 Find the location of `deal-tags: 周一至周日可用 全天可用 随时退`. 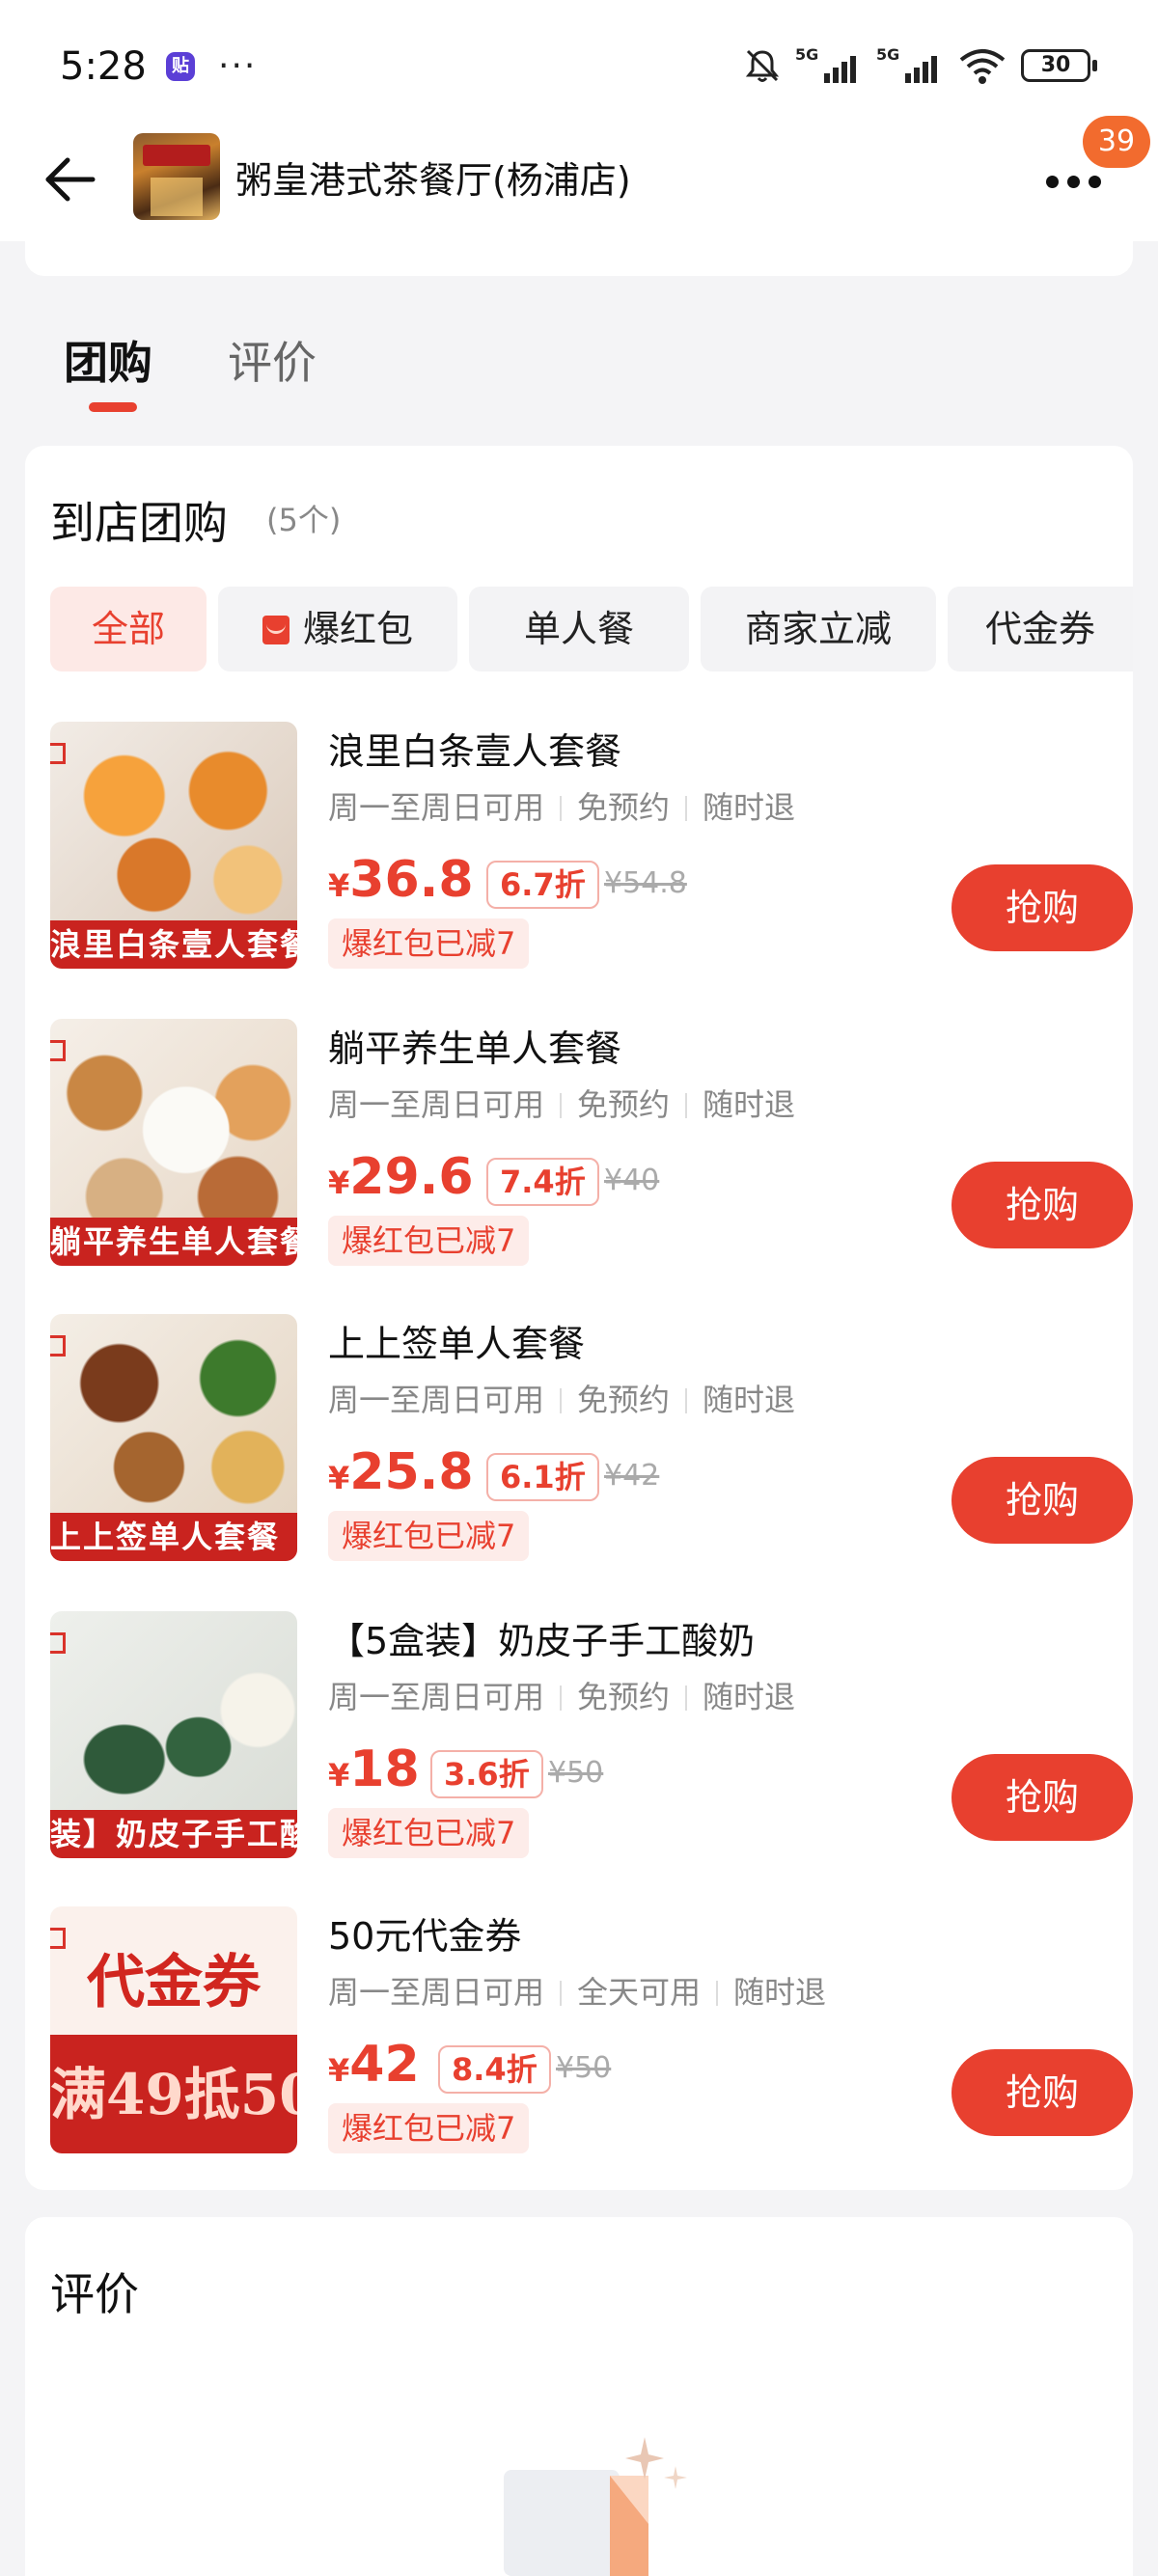

deal-tags: 周一至周日可用 全天可用 随时退 is located at coordinates (577, 1991).